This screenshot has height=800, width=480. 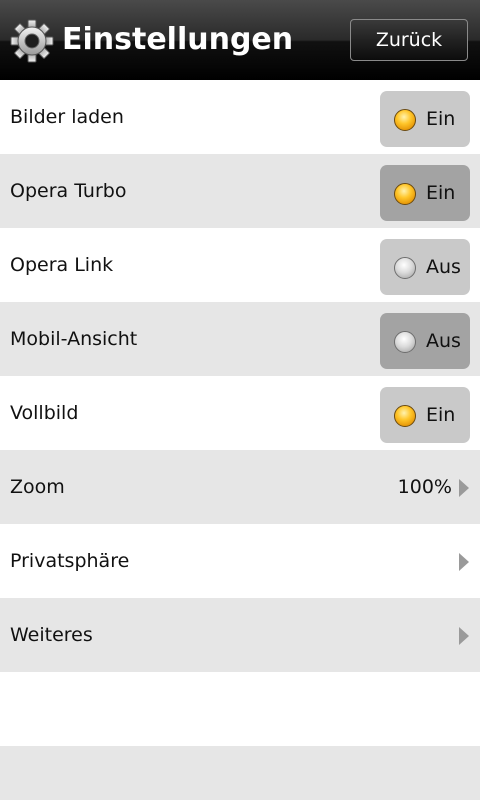 I want to click on zoom-value: 100%, so click(x=424, y=487).